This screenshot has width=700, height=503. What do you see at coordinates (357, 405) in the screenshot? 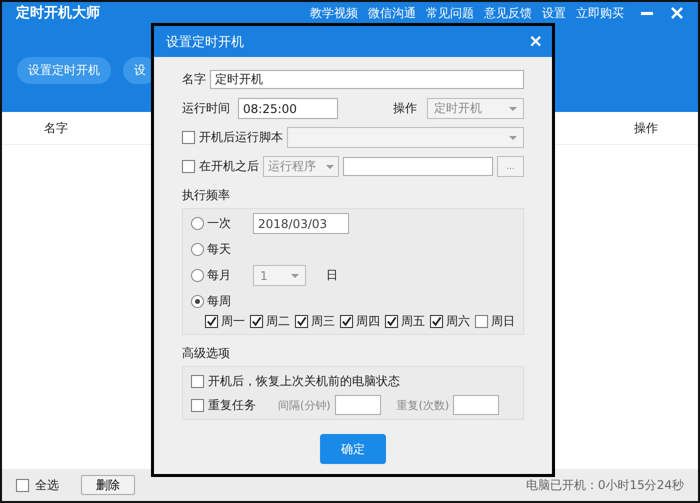
I see `interval-field` at bounding box center [357, 405].